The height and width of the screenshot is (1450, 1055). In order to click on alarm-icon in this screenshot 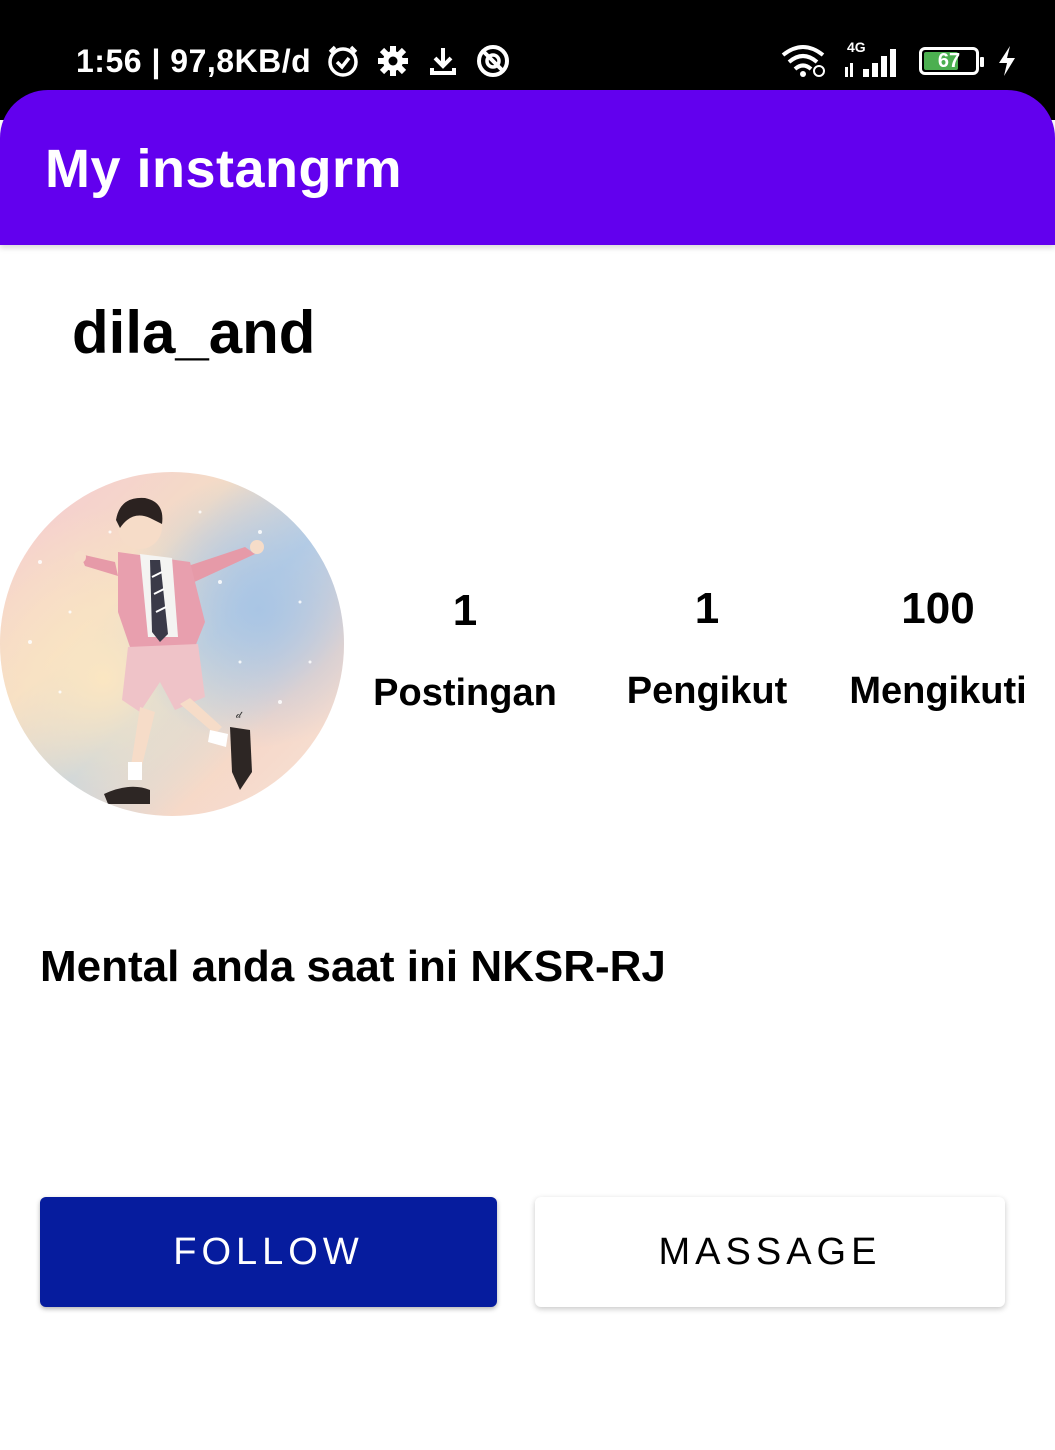, I will do `click(343, 61)`.